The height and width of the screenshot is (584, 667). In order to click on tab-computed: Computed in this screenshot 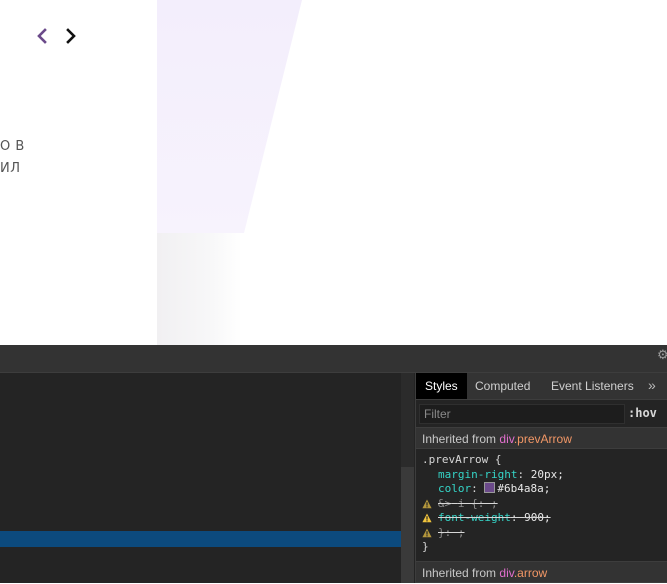, I will do `click(502, 386)`.